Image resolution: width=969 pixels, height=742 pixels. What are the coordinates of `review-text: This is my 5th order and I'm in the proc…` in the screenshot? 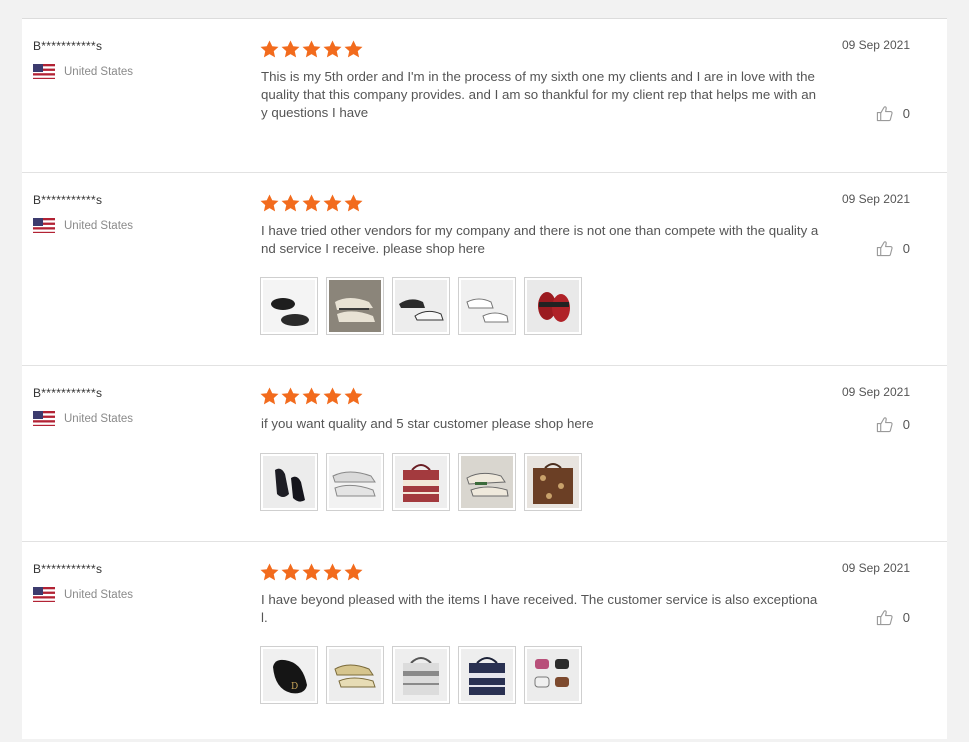 It's located at (539, 94).